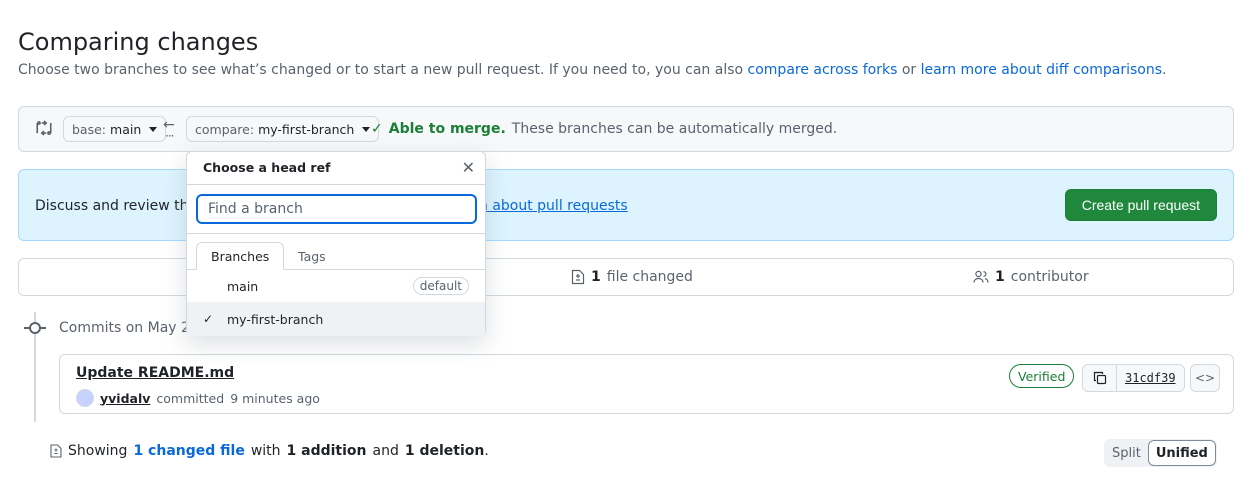 The height and width of the screenshot is (478, 1254). What do you see at coordinates (1042, 376) in the screenshot?
I see `verified-badge: Verified` at bounding box center [1042, 376].